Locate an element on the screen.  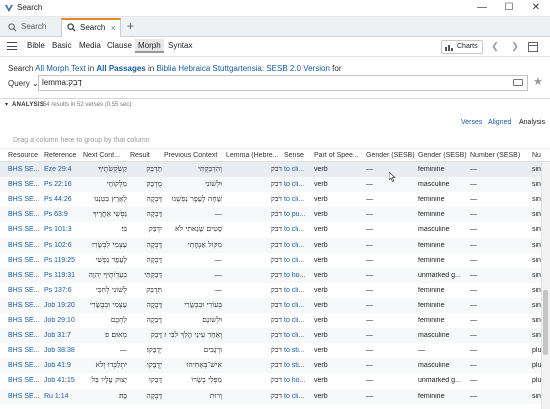
minimize-button: — is located at coordinates (482, 8).